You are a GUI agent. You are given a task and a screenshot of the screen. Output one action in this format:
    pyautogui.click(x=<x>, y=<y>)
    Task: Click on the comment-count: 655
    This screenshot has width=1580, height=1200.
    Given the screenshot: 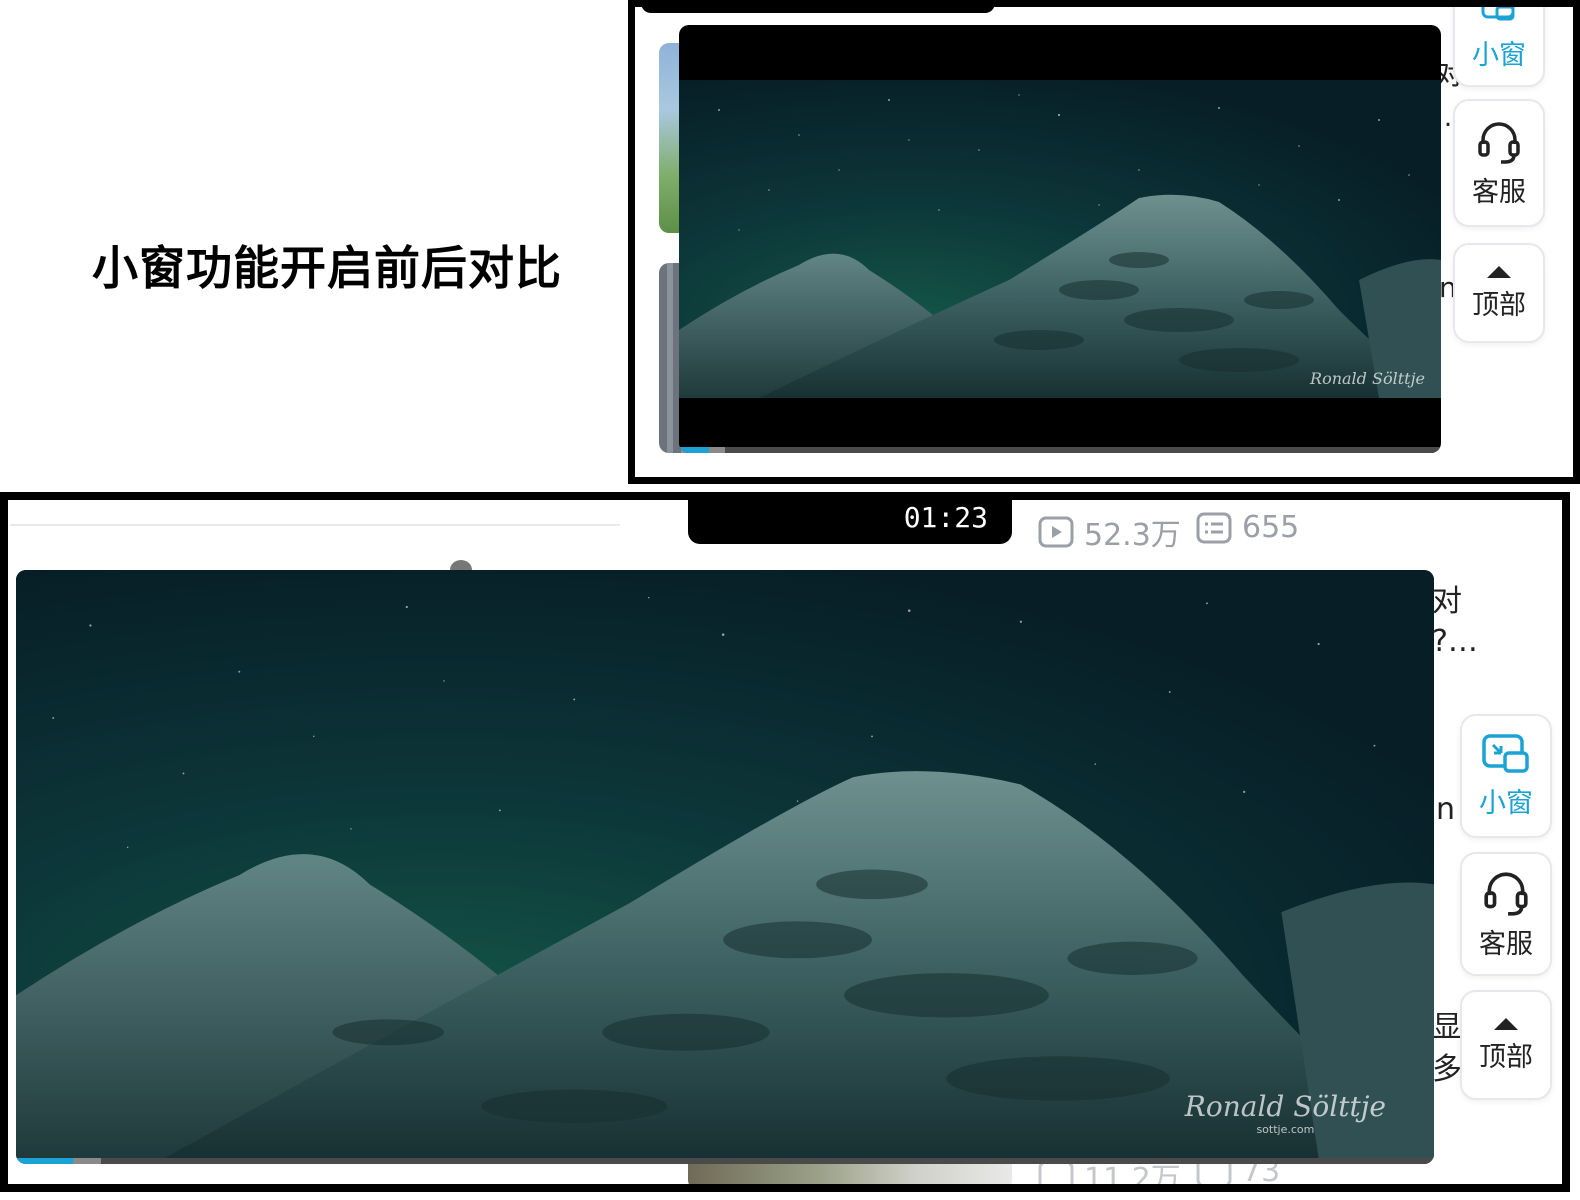 What is the action you would take?
    pyautogui.click(x=1247, y=527)
    